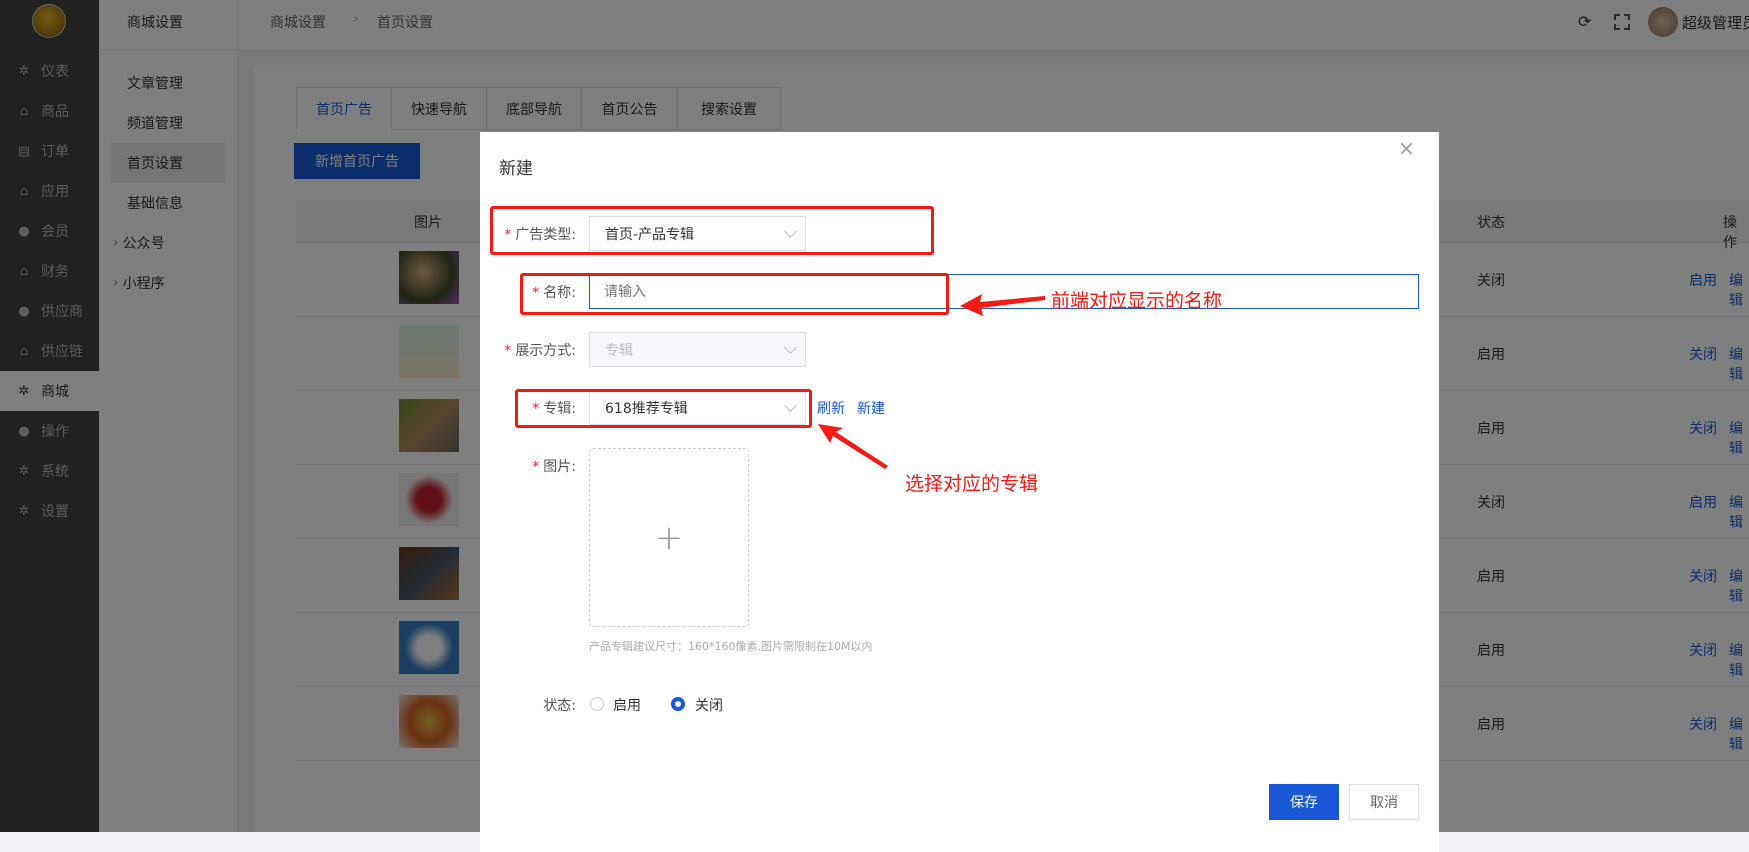 This screenshot has width=1749, height=852. I want to click on annotation-album-note: 选择对应的专辑, so click(972, 484).